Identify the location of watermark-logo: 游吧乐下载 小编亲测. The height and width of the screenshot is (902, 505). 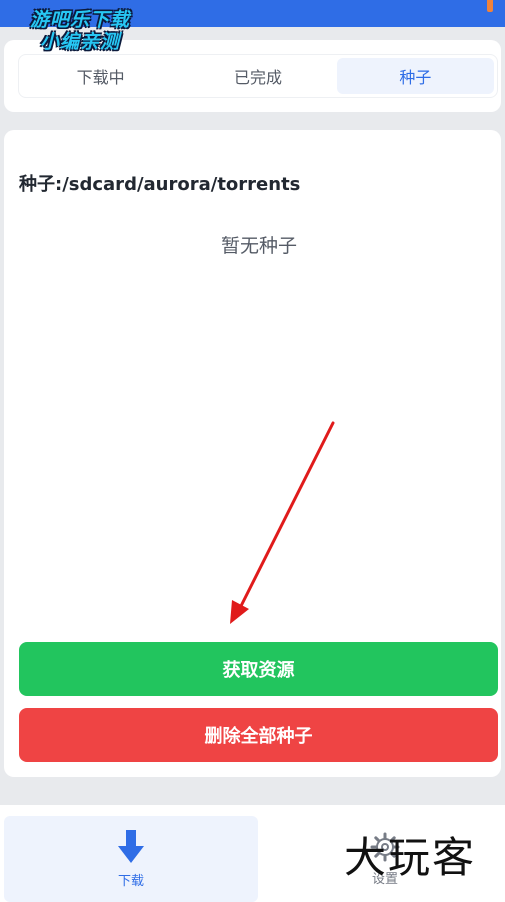
(80, 31).